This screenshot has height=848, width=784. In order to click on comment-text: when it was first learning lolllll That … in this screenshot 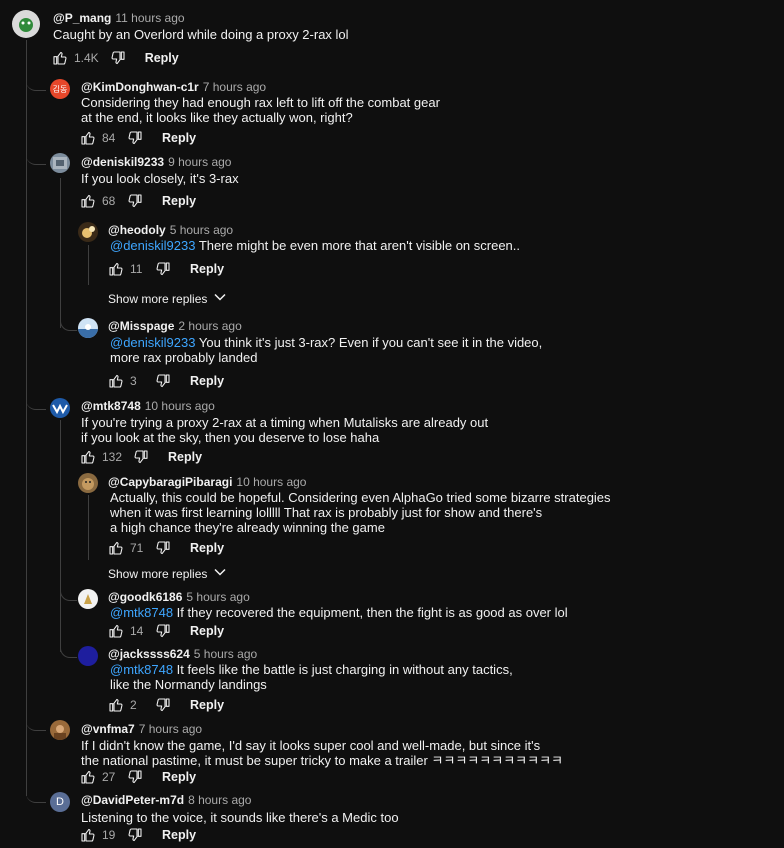, I will do `click(326, 512)`.